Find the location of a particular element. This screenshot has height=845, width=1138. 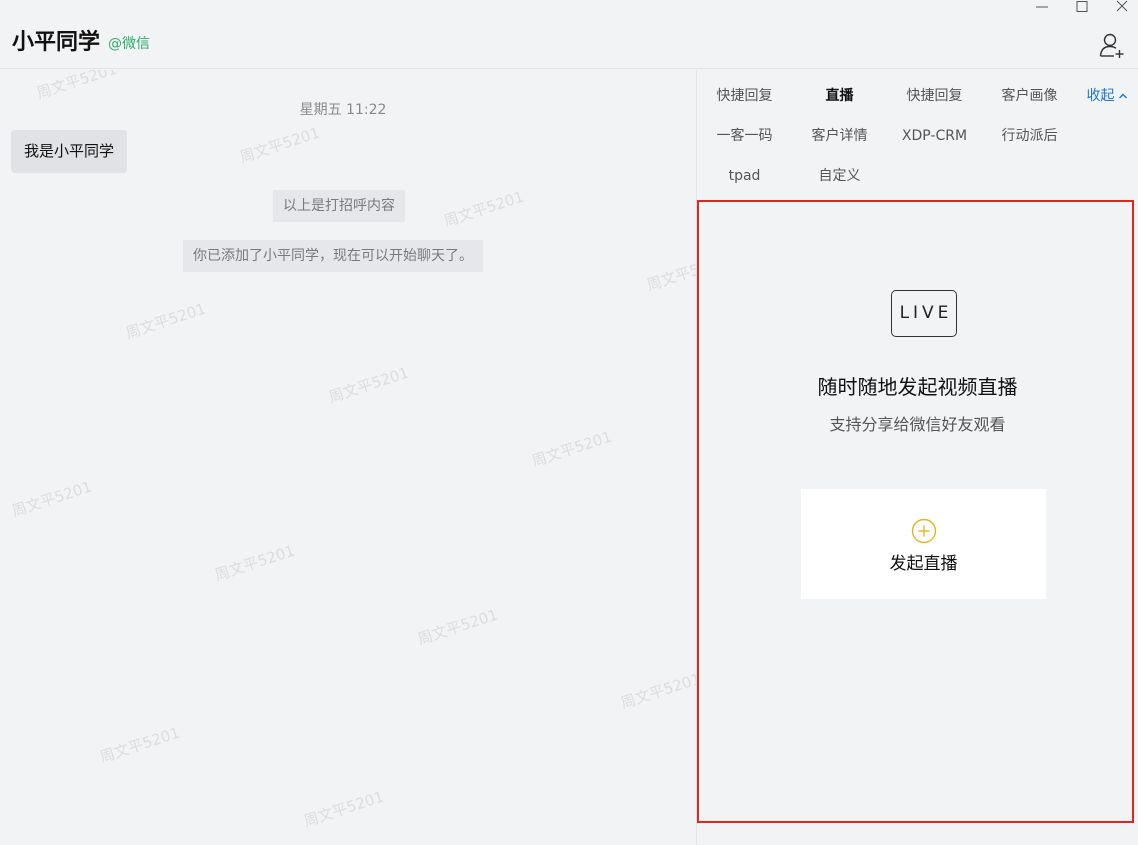

live-subtitle: 支持分享给微信好友观看 is located at coordinates (917, 424).